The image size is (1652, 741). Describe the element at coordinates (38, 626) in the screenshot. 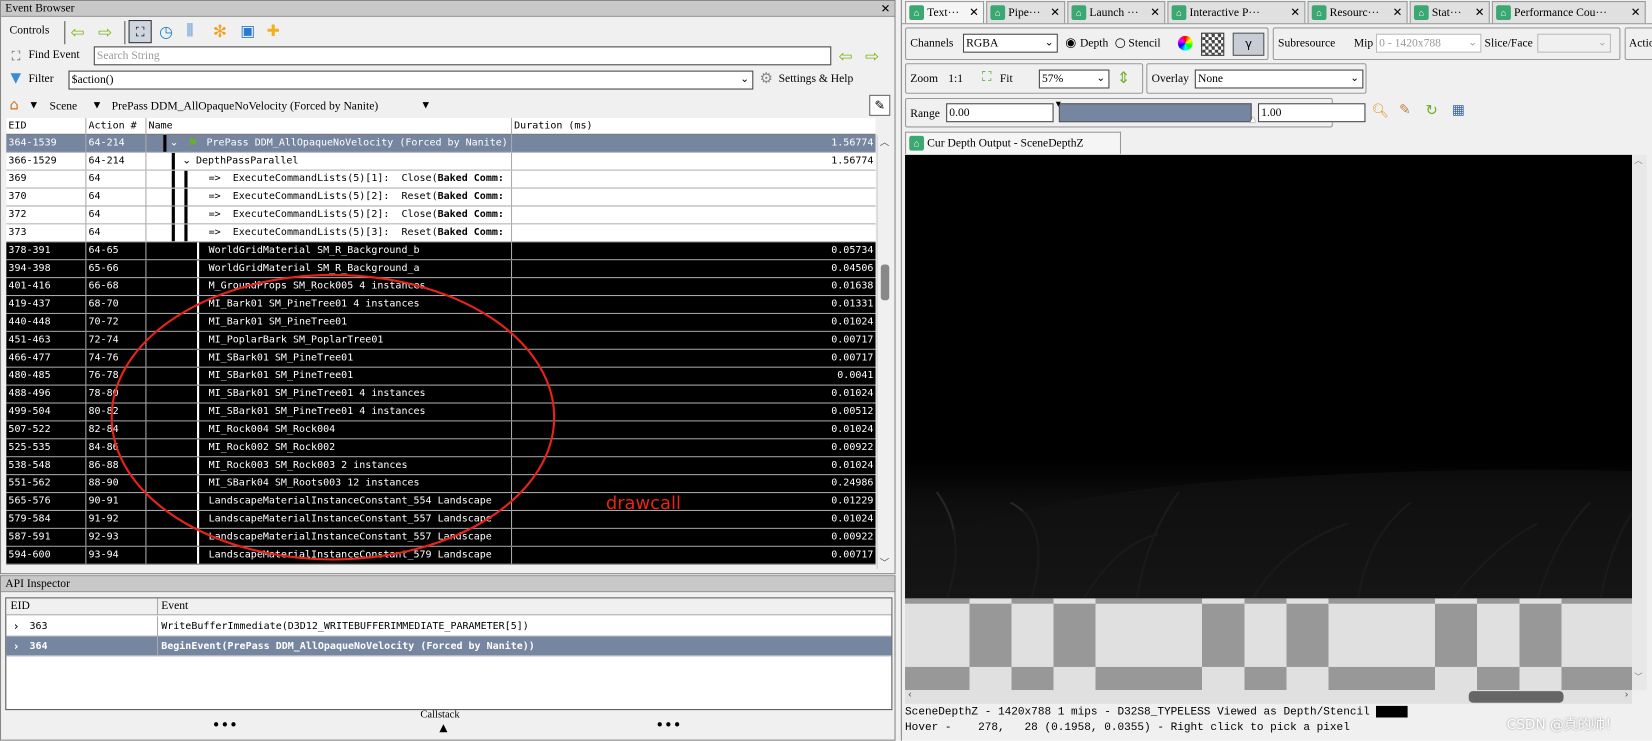

I see `api-eid: 363` at that location.